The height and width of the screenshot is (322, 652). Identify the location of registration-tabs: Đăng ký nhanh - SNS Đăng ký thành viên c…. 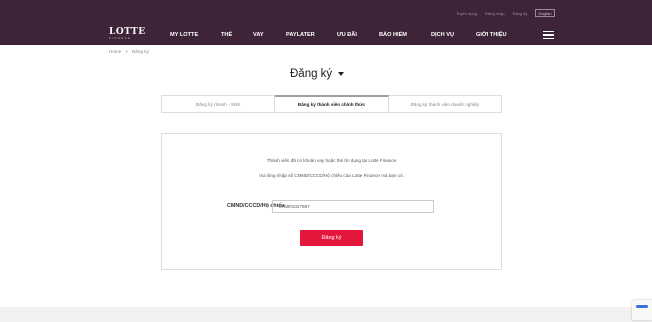
(331, 104).